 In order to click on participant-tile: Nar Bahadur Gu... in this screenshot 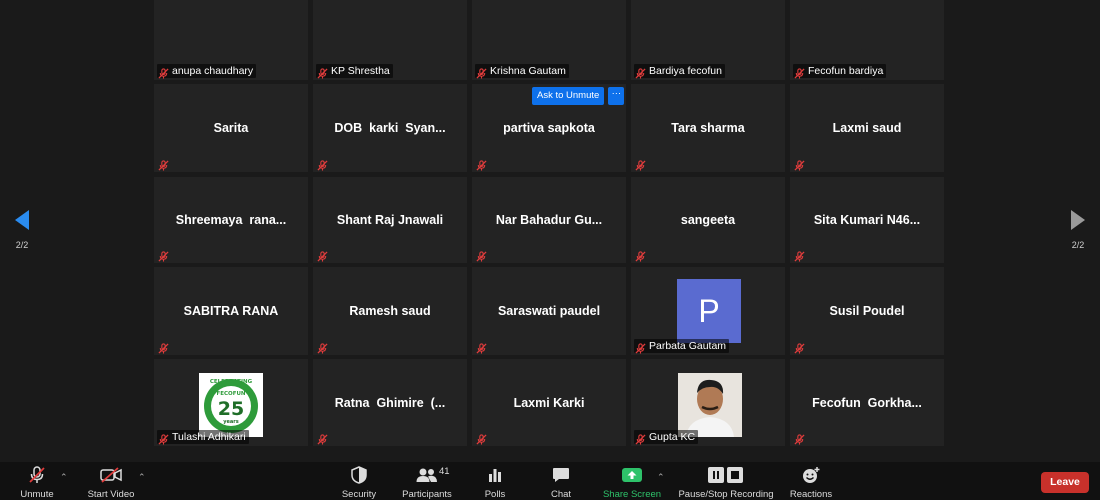, I will do `click(549, 220)`.